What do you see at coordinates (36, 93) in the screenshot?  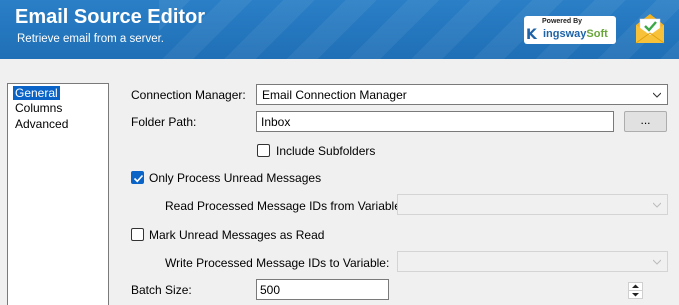 I see `sidebar-item-general: General` at bounding box center [36, 93].